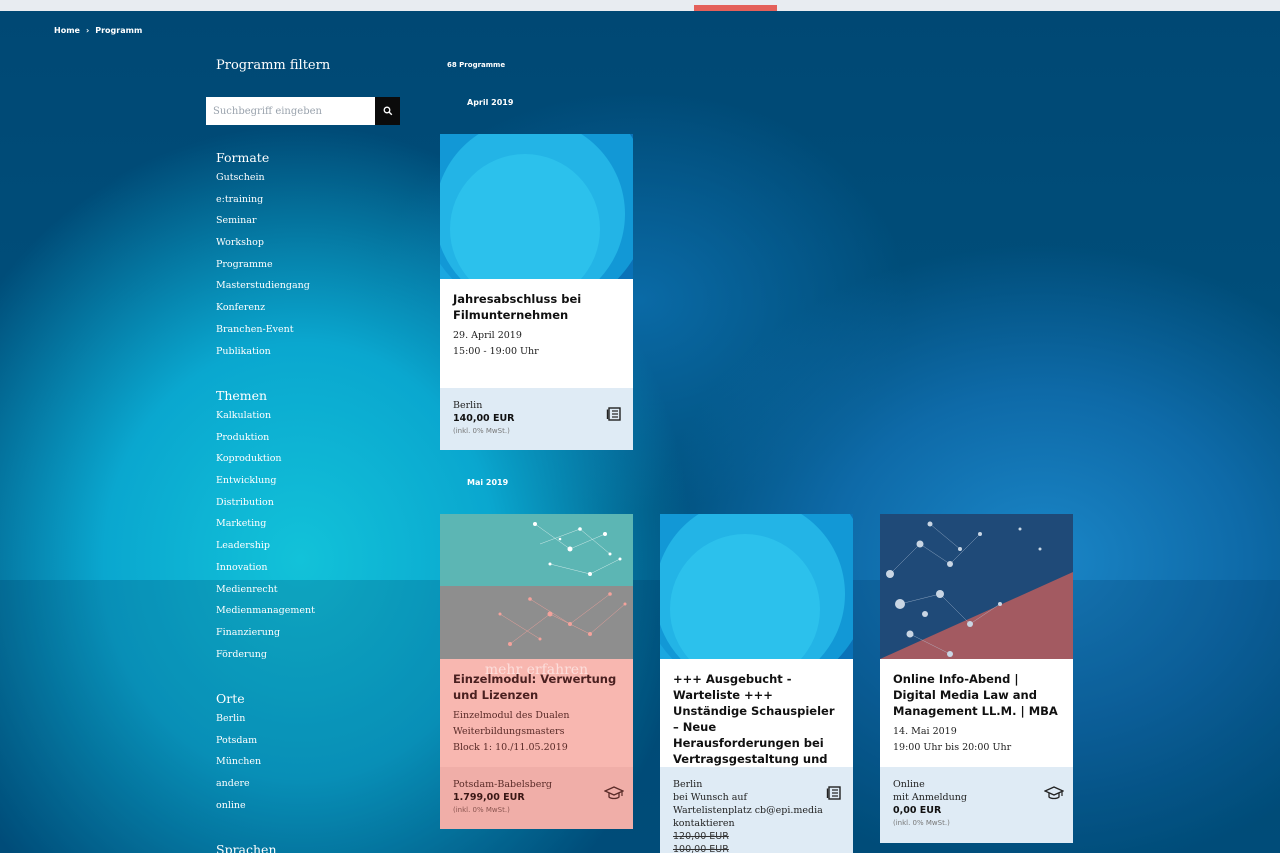  What do you see at coordinates (263, 333) in the screenshot?
I see `filter-item-branchen-event: Branchen-Event` at bounding box center [263, 333].